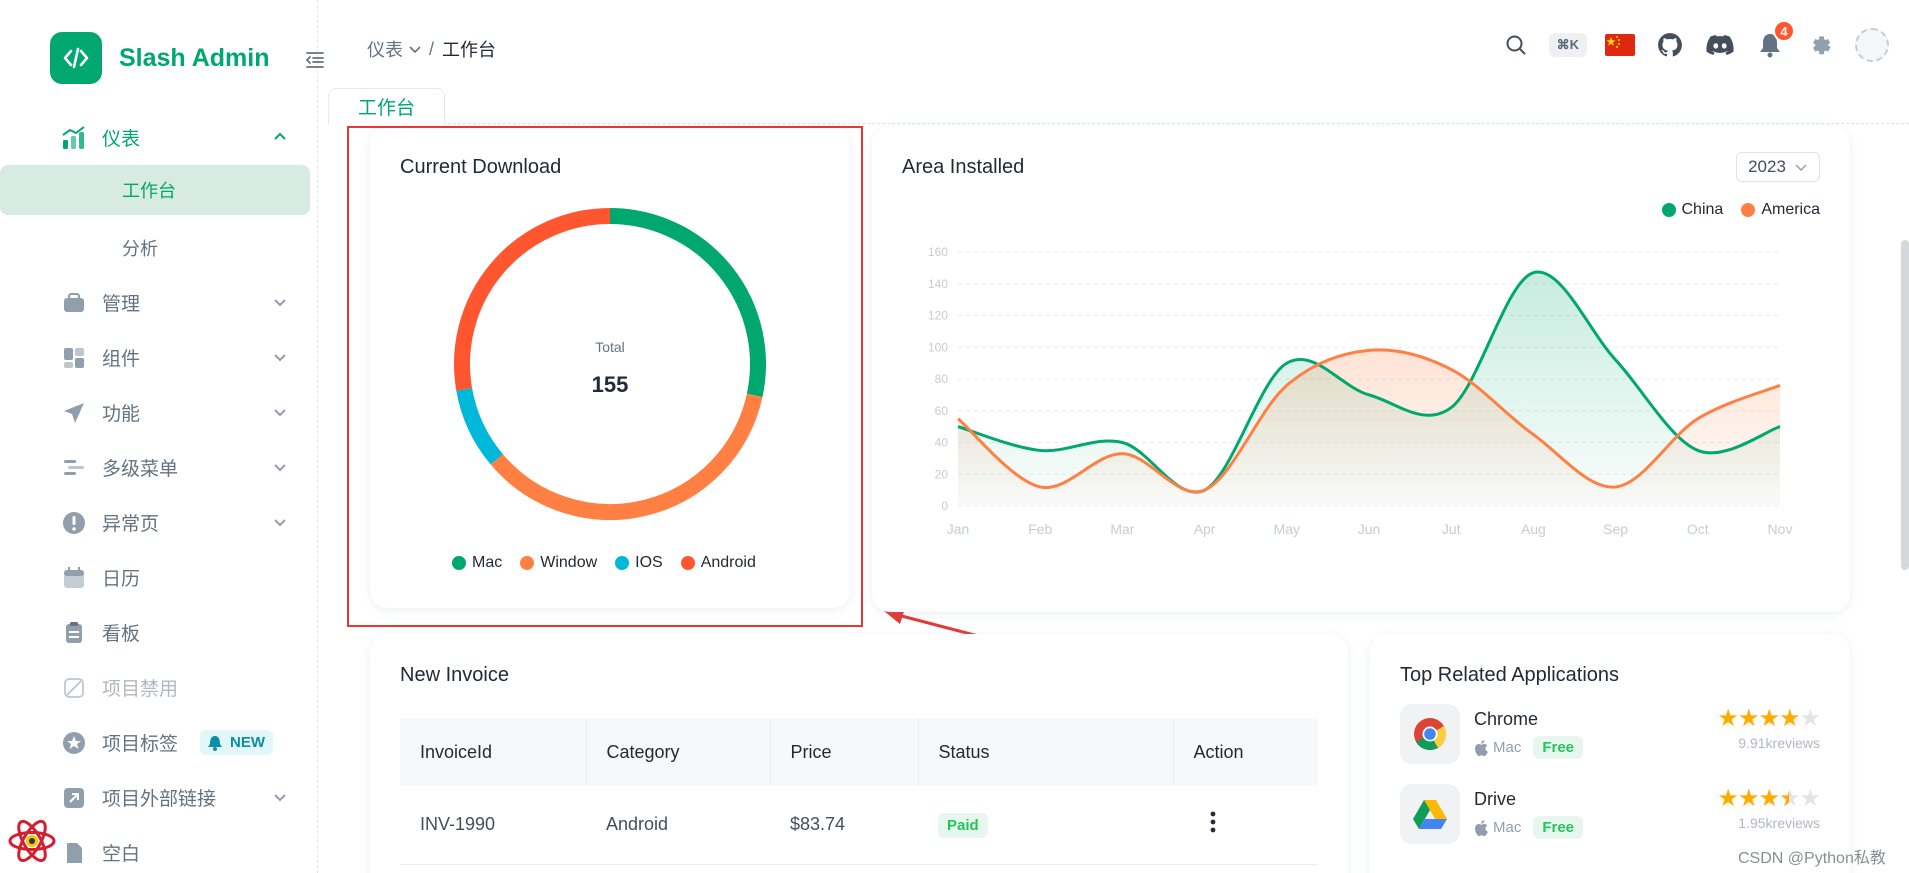  What do you see at coordinates (844, 752) in the screenshot?
I see `column-header: Price` at bounding box center [844, 752].